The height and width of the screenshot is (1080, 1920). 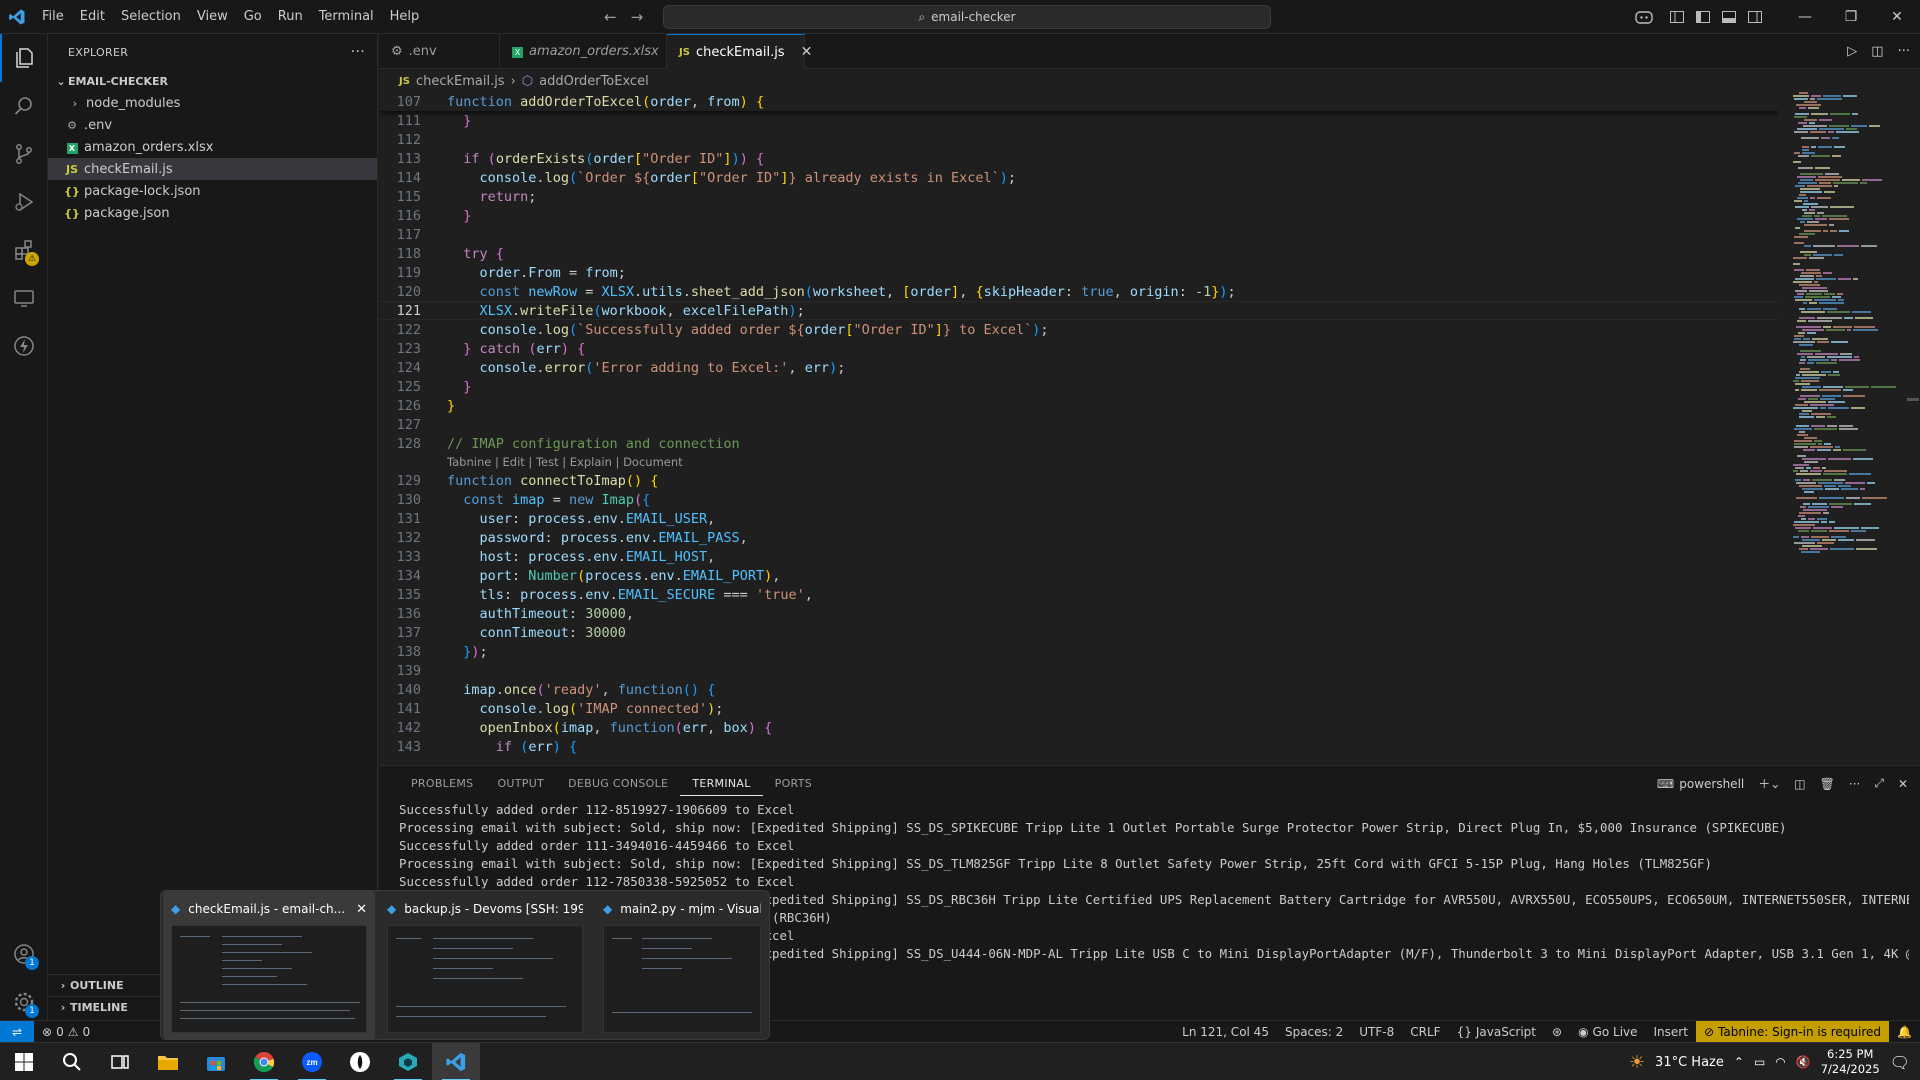 I want to click on insert-mode: Insert, so click(x=1671, y=1032).